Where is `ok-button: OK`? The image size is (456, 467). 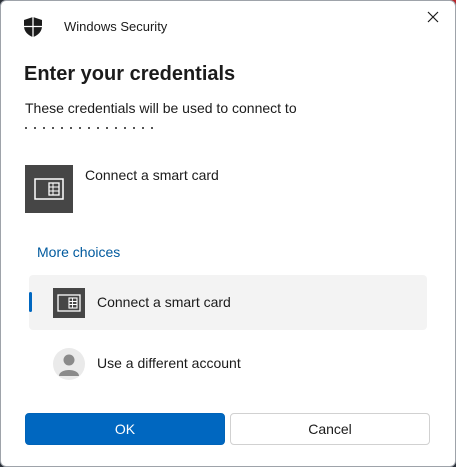 ok-button: OK is located at coordinates (125, 429).